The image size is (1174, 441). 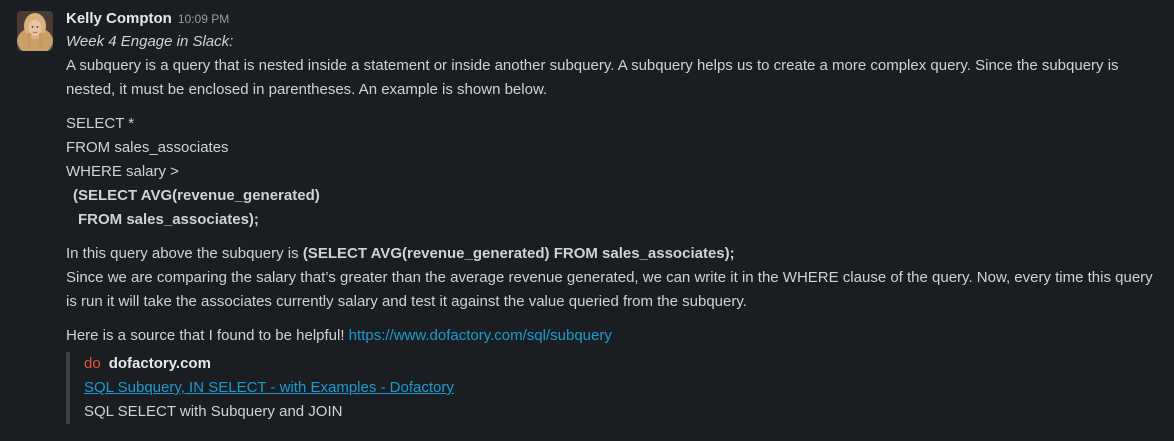 I want to click on message-header: Kelly Compton 10:09 PM, so click(x=616, y=19).